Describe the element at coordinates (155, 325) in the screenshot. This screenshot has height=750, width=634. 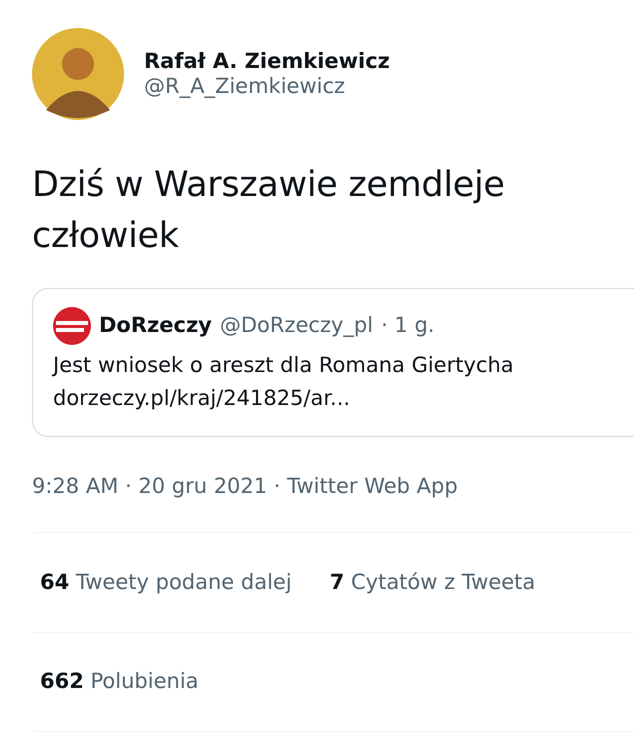
I see `quoted-author-name: DoRzeczy` at that location.